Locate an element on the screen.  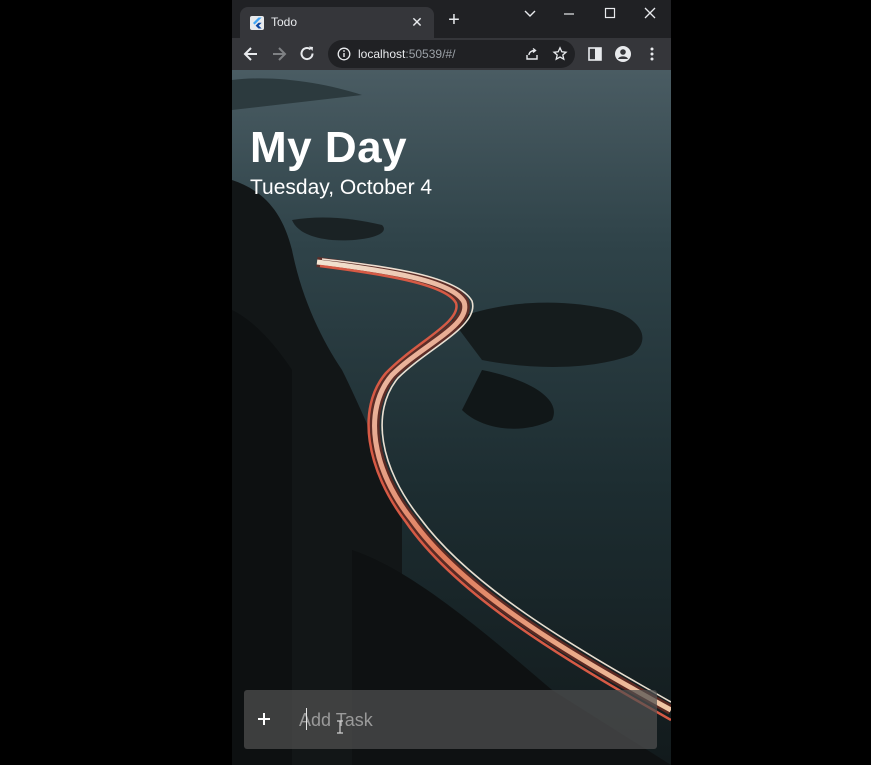
flutter-icon is located at coordinates (257, 23).